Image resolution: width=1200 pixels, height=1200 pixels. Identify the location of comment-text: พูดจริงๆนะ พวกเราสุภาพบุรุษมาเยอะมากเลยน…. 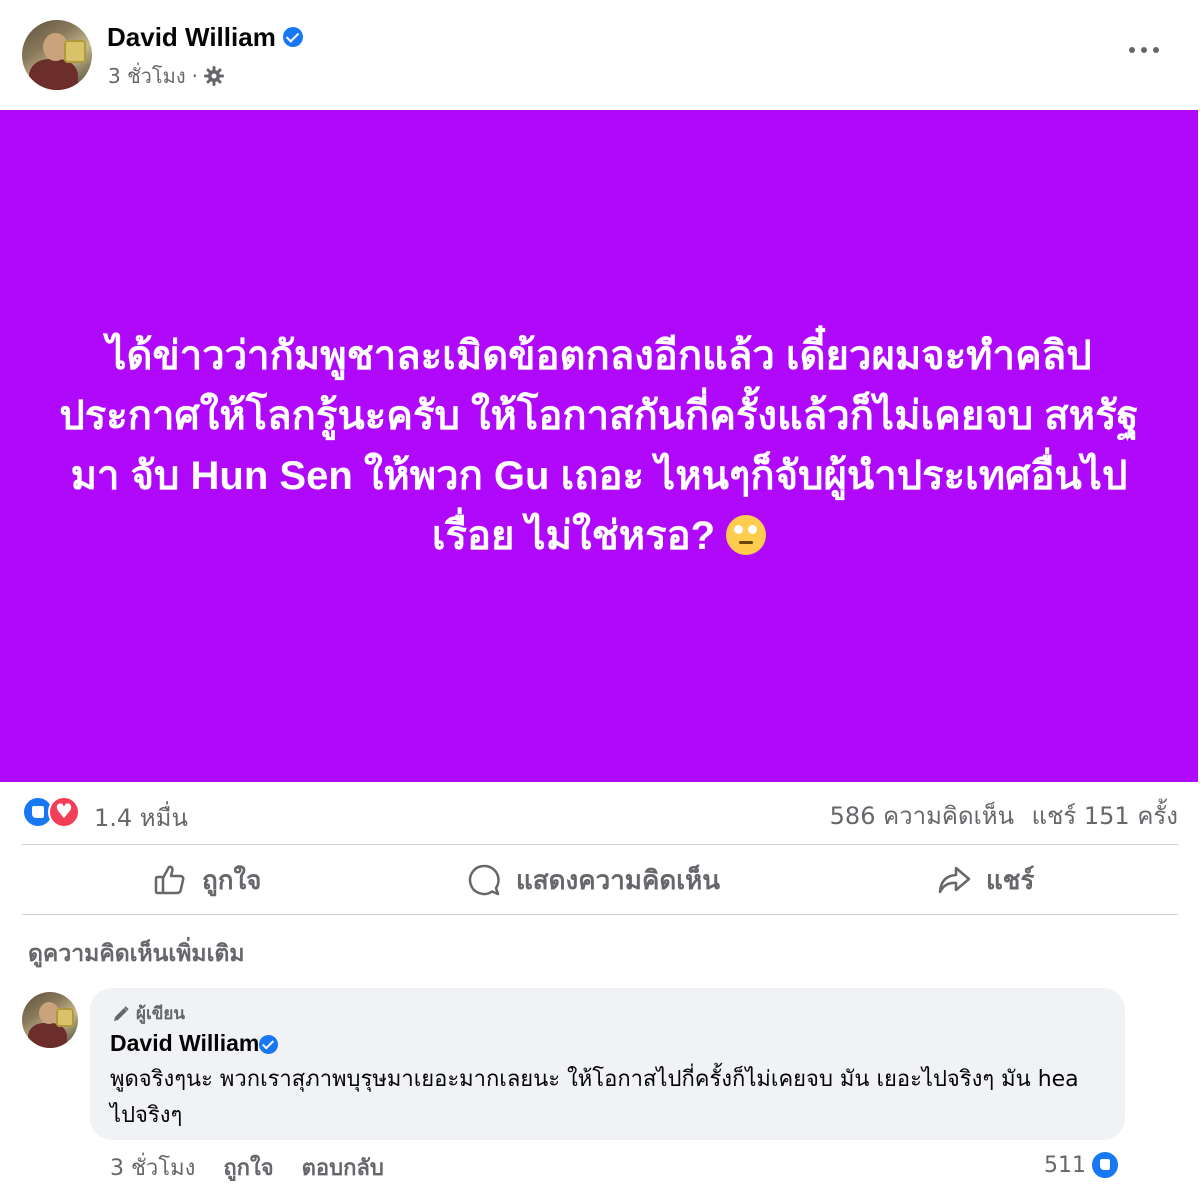
(594, 1097).